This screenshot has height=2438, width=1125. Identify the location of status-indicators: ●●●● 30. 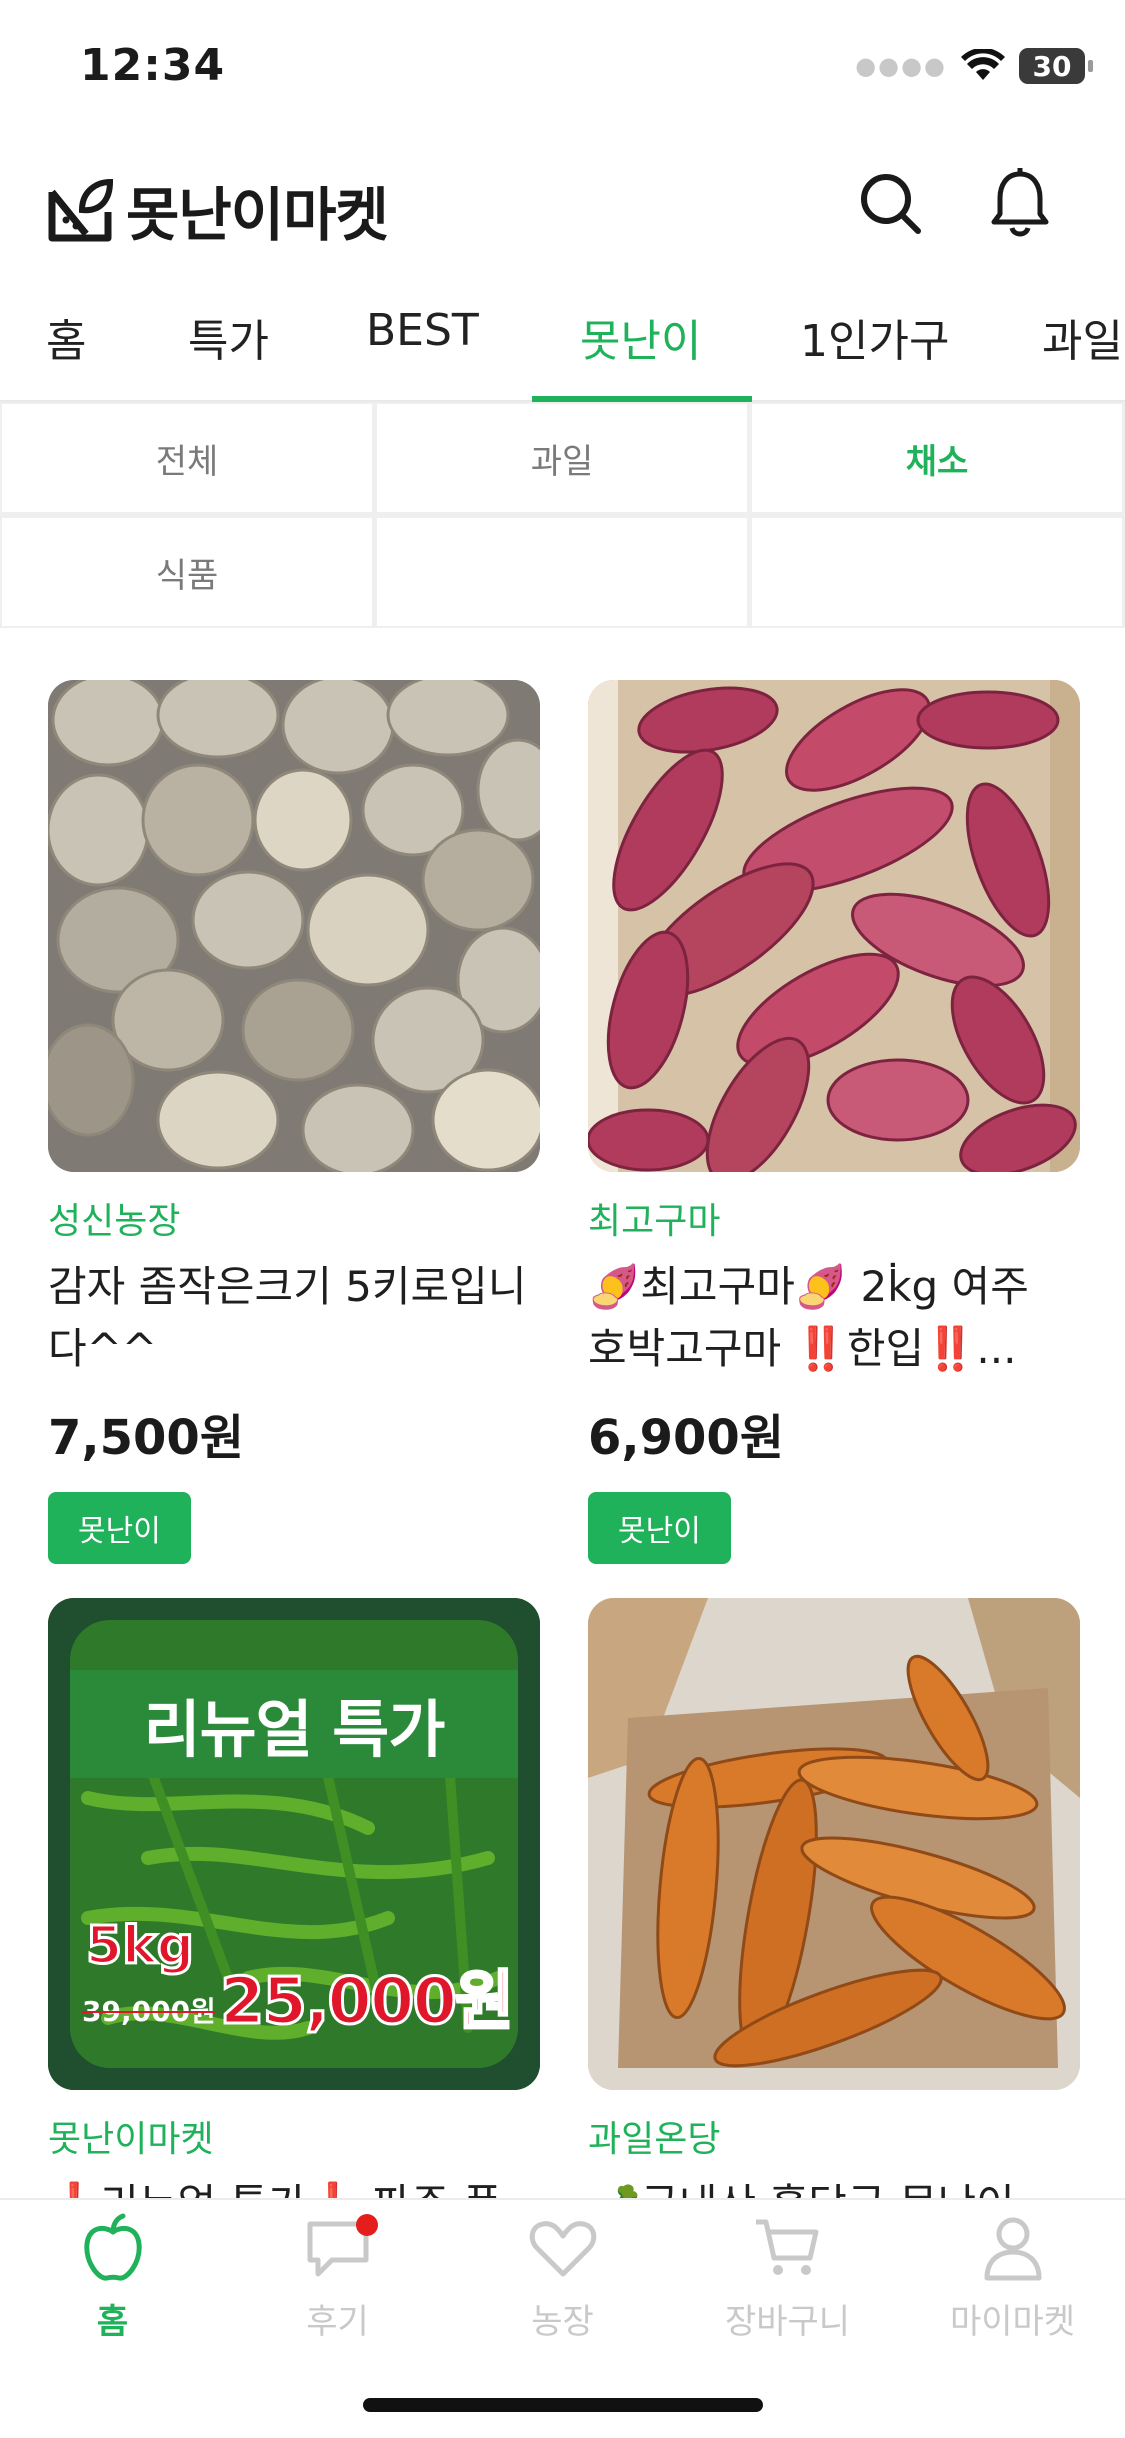
(974, 66).